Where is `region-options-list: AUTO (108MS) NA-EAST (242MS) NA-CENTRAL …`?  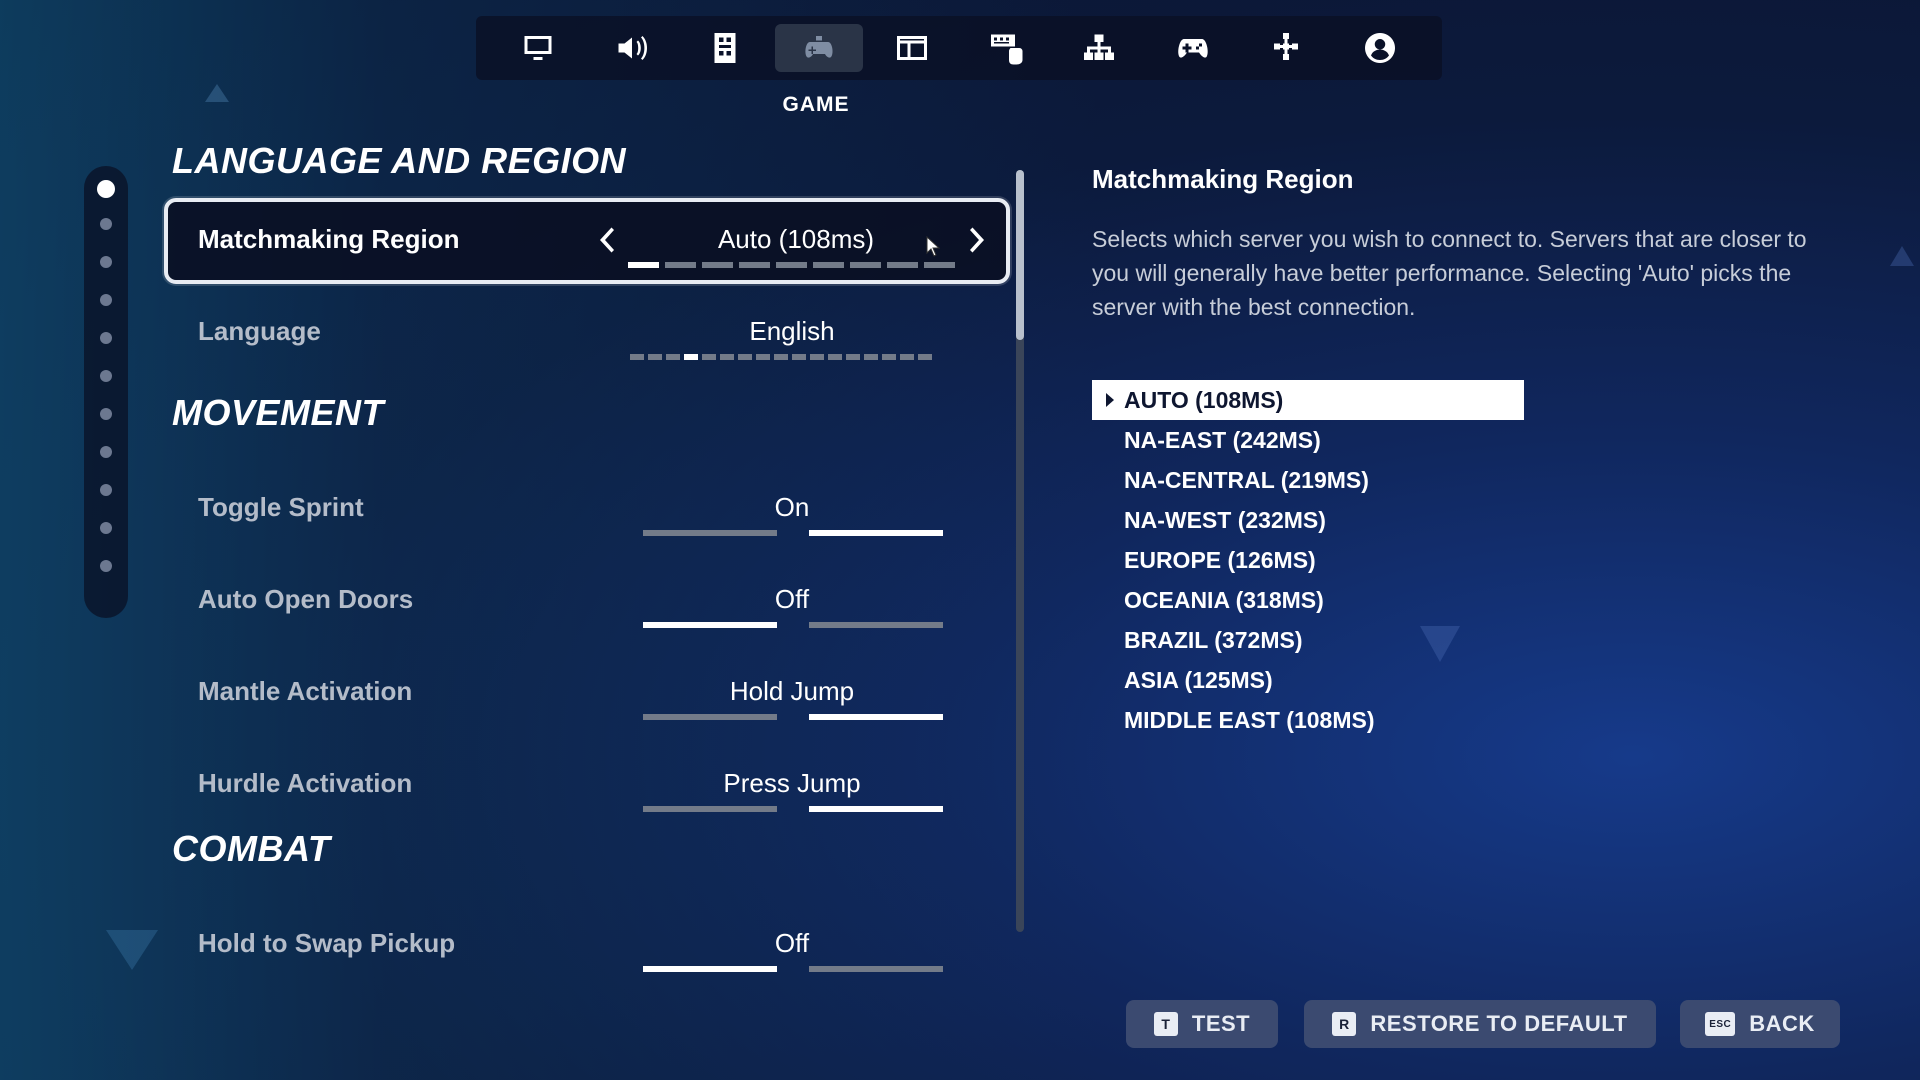 region-options-list: AUTO (108MS) NA-EAST (242MS) NA-CENTRAL … is located at coordinates (1308, 560).